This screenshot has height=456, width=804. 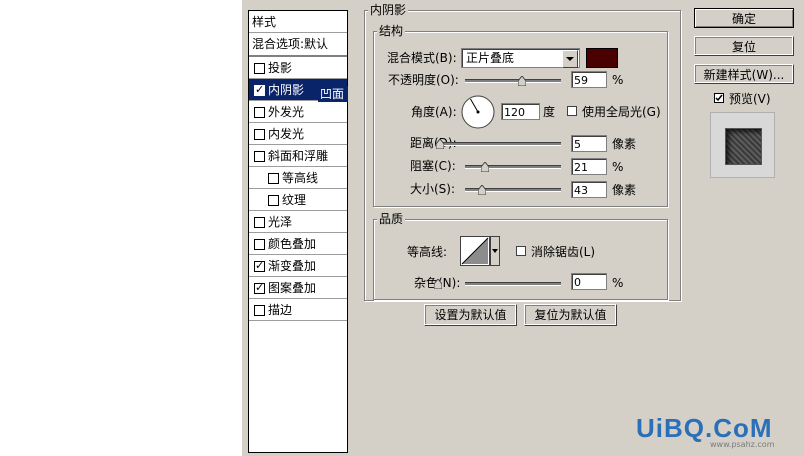 What do you see at coordinates (433, 189) in the screenshot?
I see `size-label: 大小(S):` at bounding box center [433, 189].